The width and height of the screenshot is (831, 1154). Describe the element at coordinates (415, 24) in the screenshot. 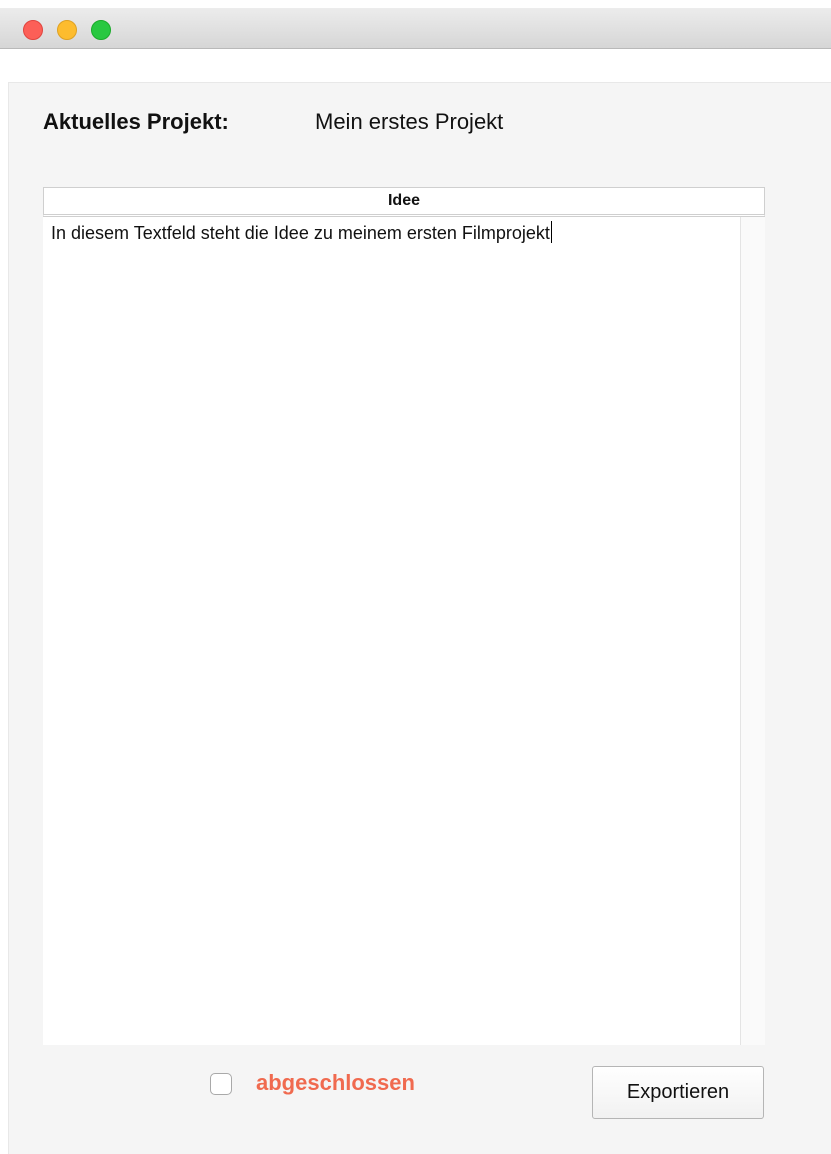

I see `title-bar` at that location.